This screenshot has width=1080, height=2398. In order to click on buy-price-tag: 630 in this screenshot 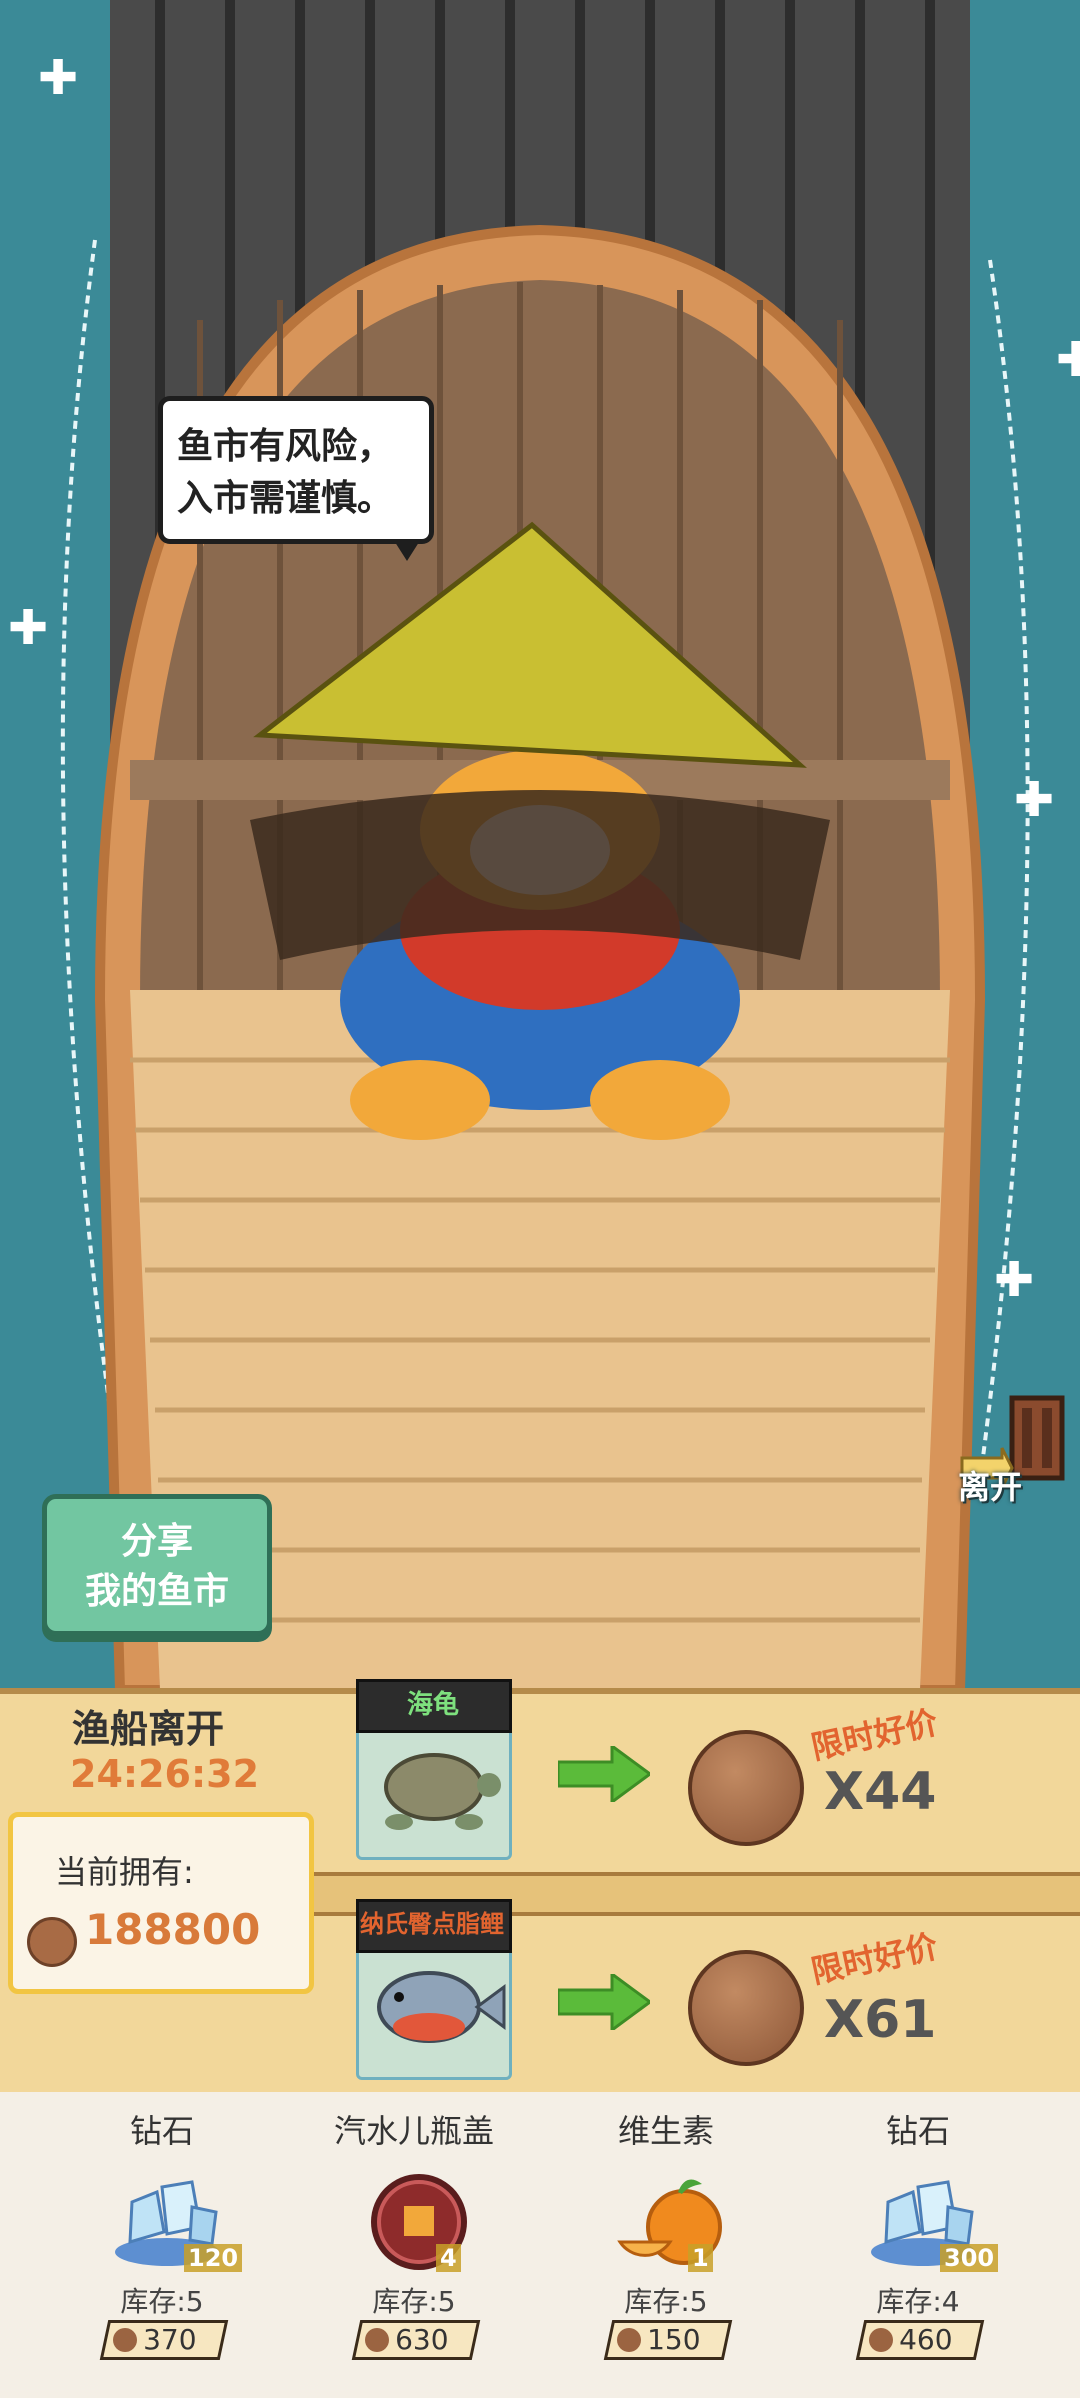, I will do `click(416, 2340)`.